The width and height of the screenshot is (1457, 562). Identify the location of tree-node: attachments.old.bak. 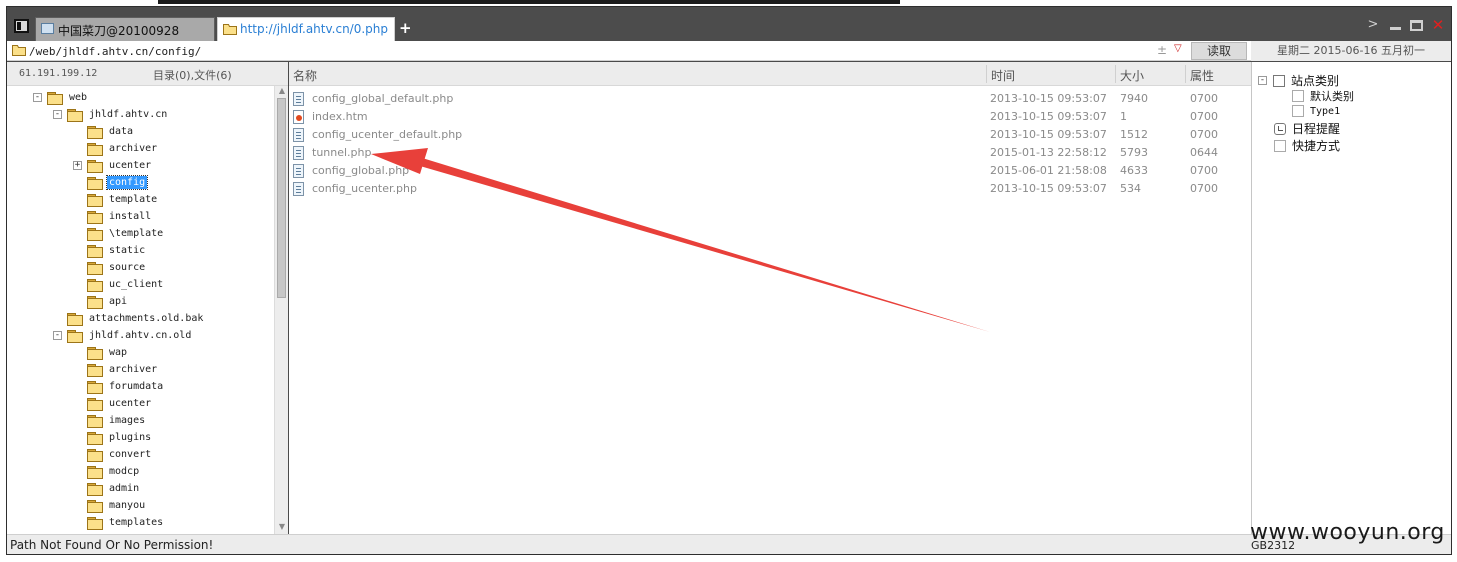
(136, 318).